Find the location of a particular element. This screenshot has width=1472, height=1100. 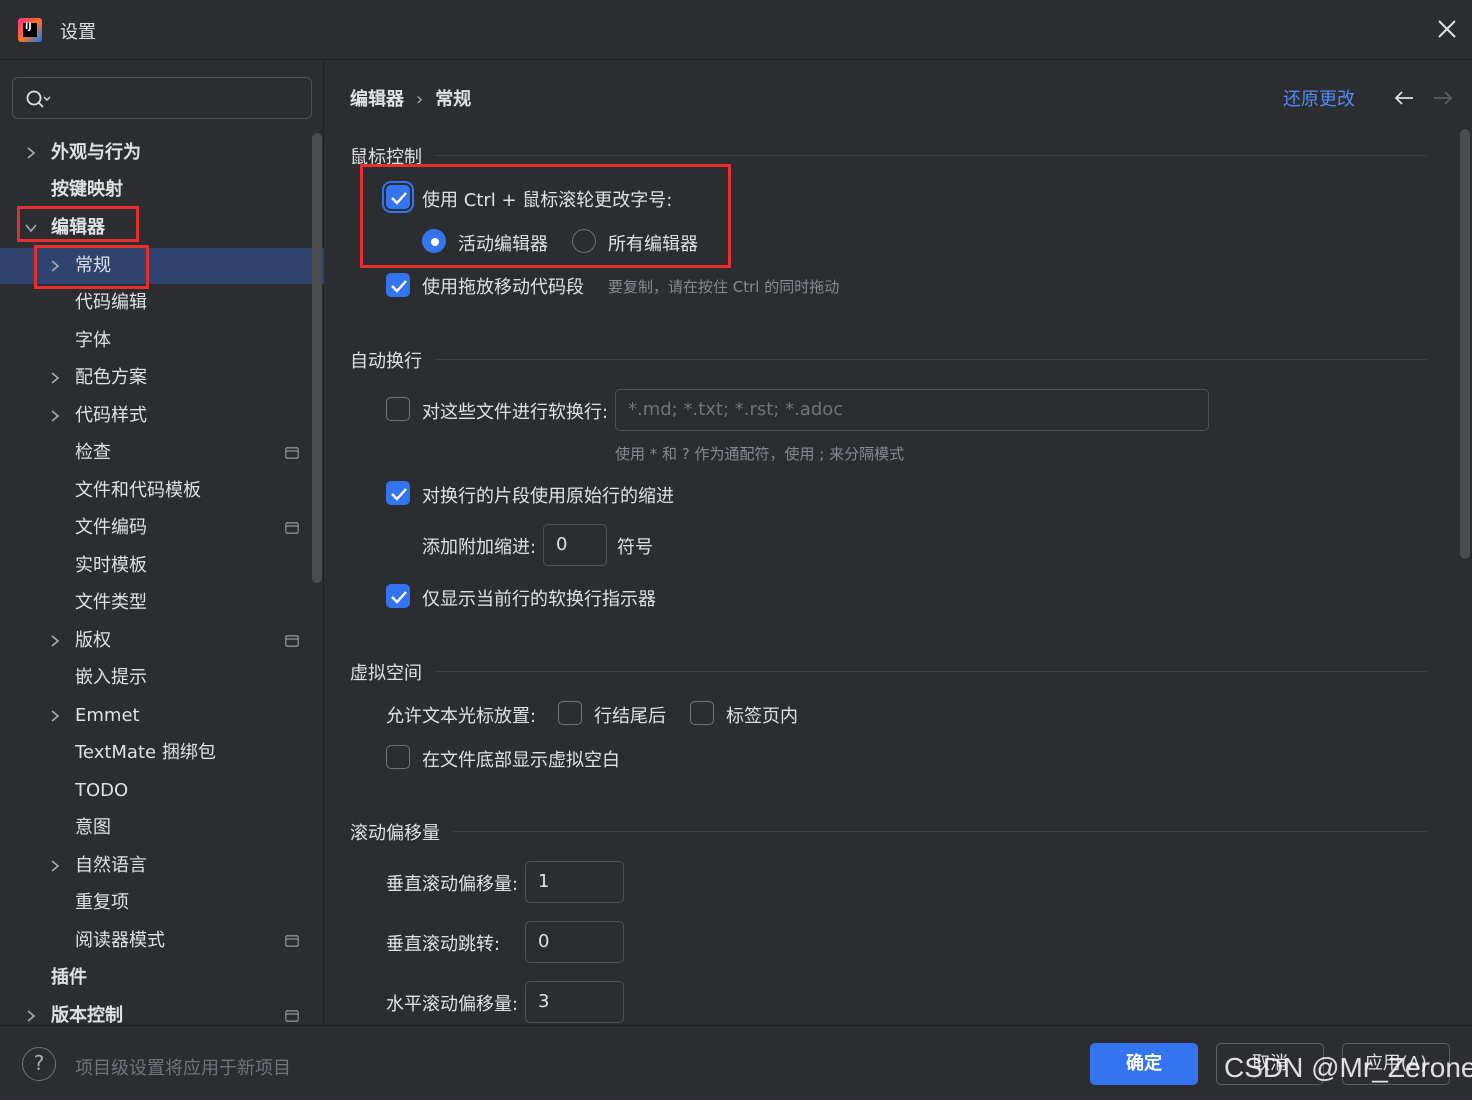

virtual-space-bottom-checkbox is located at coordinates (398, 757).